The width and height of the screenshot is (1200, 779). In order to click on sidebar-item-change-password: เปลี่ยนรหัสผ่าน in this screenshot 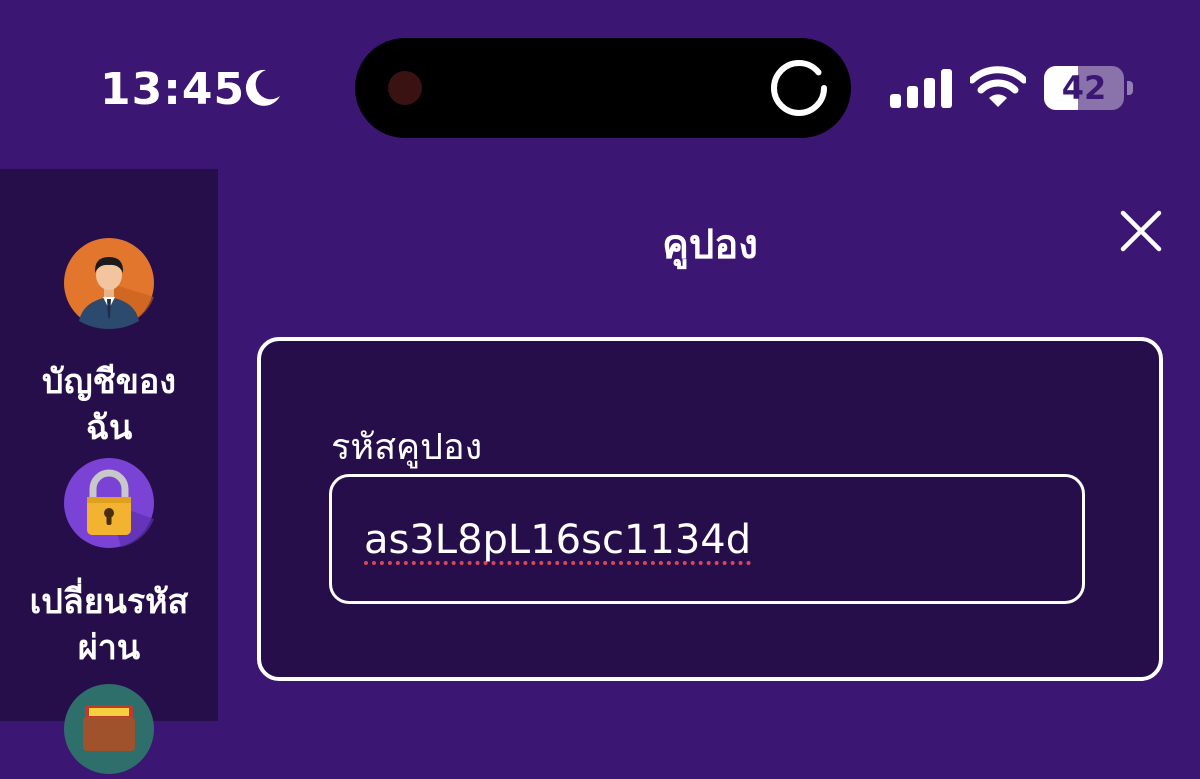, I will do `click(109, 564)`.